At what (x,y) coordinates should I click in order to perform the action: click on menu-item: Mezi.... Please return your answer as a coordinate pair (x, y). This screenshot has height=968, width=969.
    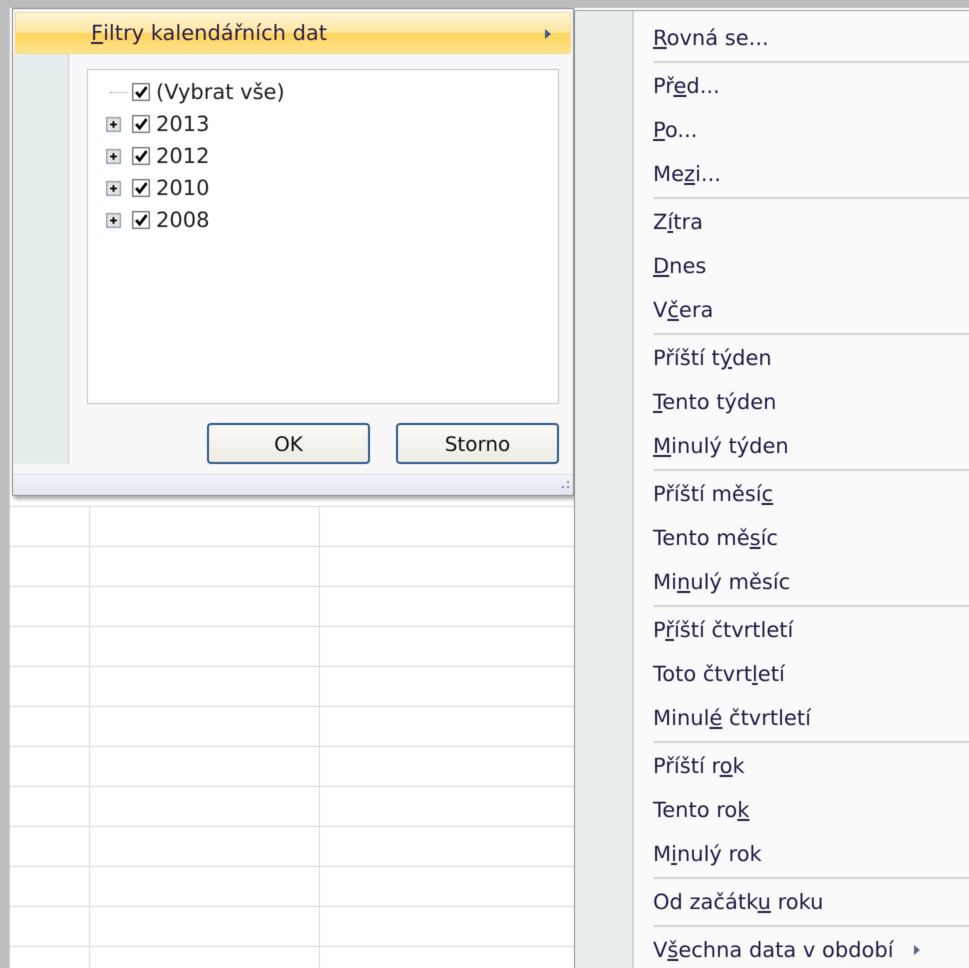
    Looking at the image, I should click on (687, 174).